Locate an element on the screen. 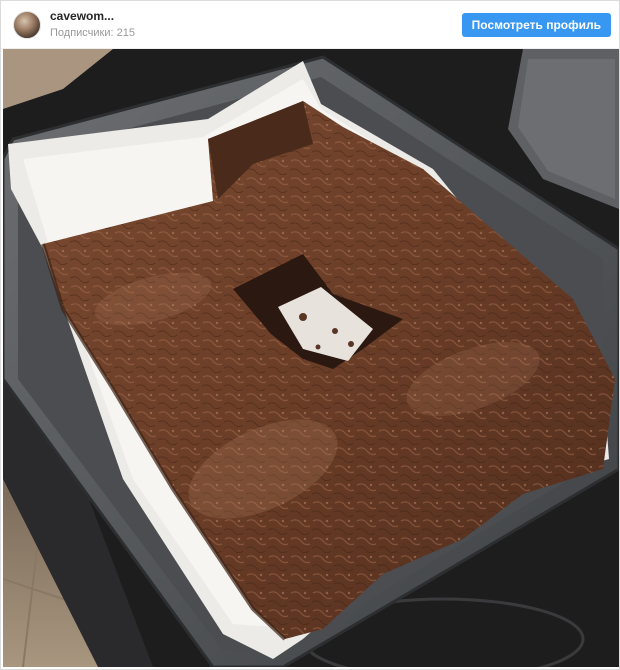  user-info: cavewom... Подписчики: 215 is located at coordinates (92, 24).